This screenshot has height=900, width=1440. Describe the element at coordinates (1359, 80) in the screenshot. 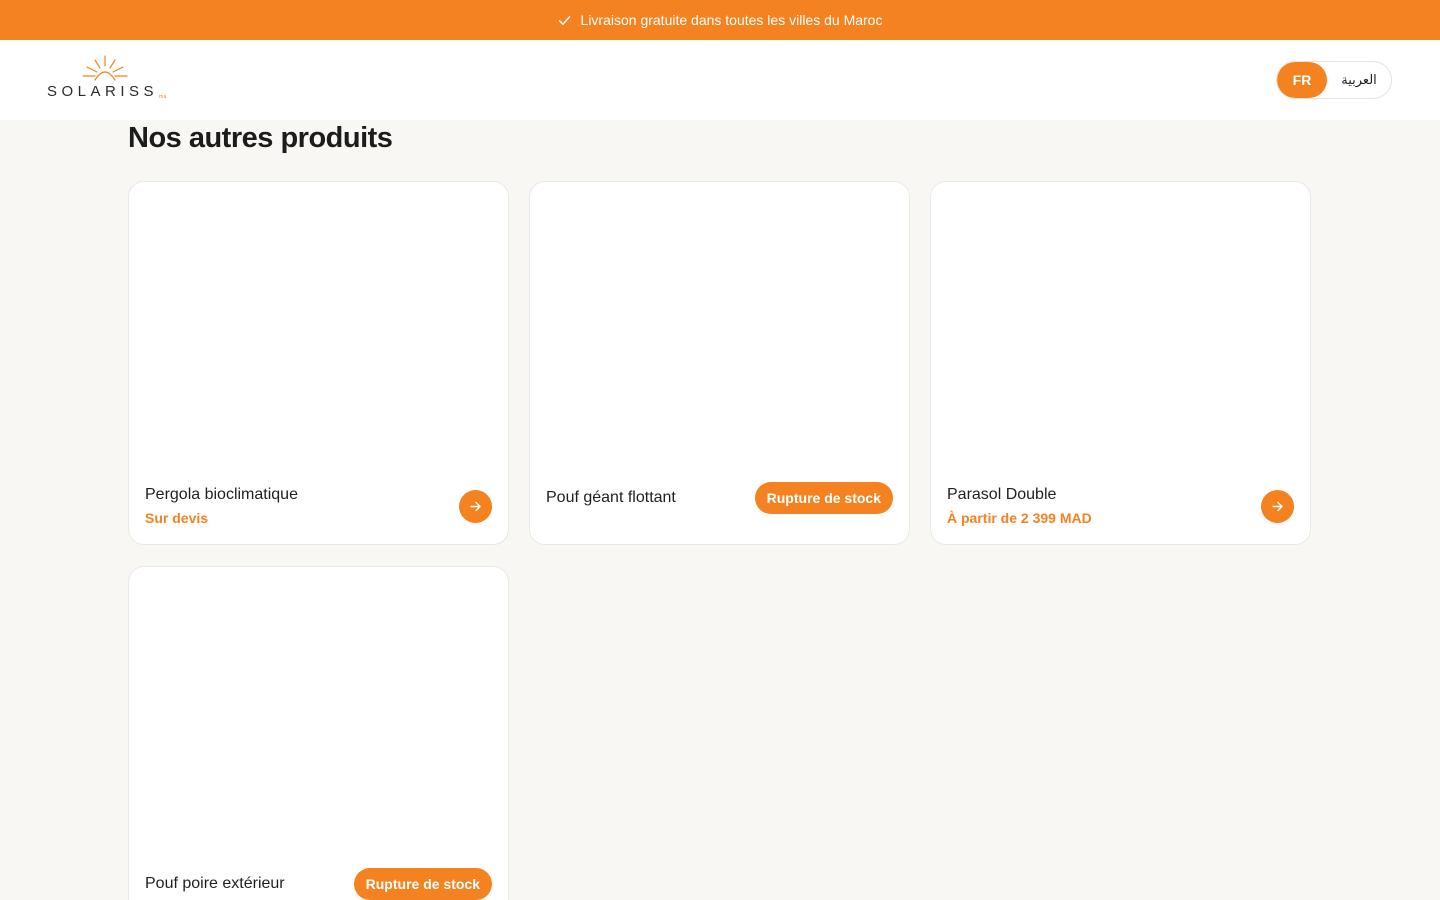

I see `lang-ar-button: العربية` at that location.